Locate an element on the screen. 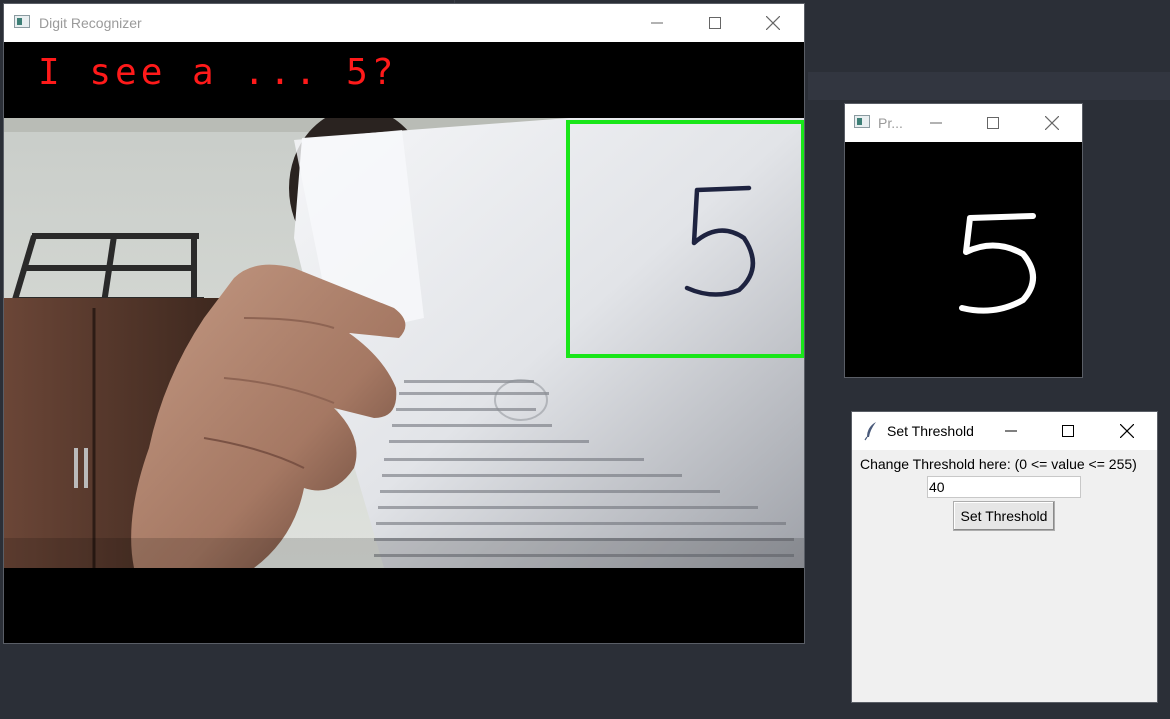 This screenshot has height=719, width=1170. threshold-input is located at coordinates (1004, 487).